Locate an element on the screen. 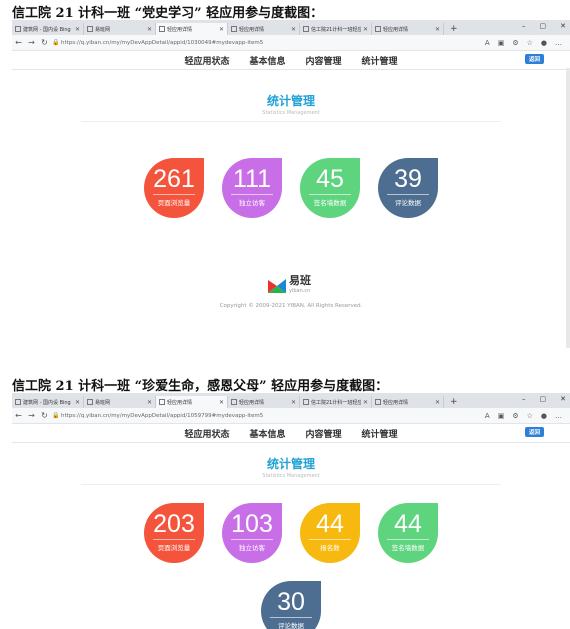  section-title: 统计管理 is located at coordinates (290, 101).